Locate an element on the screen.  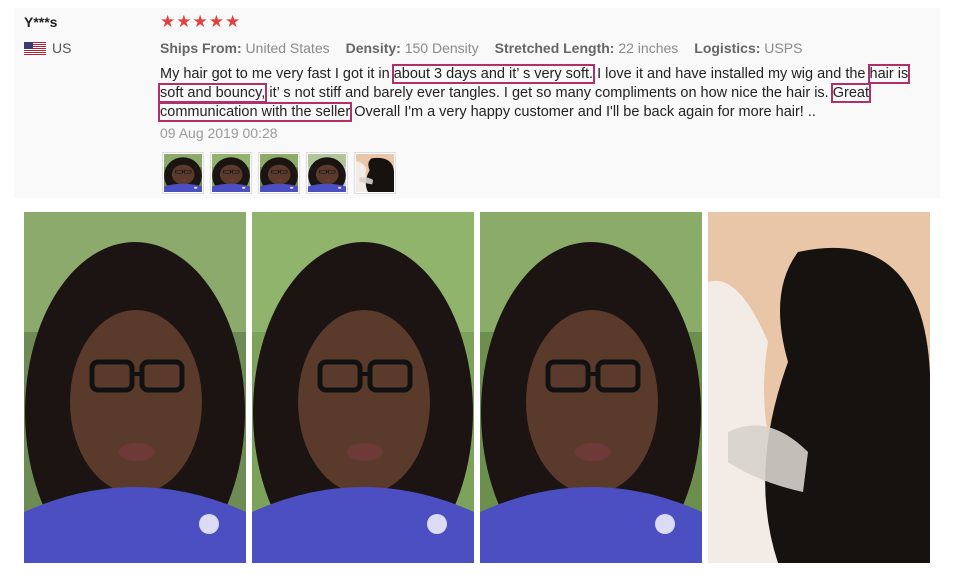
reviewer-name: Y***s is located at coordinates (41, 22).